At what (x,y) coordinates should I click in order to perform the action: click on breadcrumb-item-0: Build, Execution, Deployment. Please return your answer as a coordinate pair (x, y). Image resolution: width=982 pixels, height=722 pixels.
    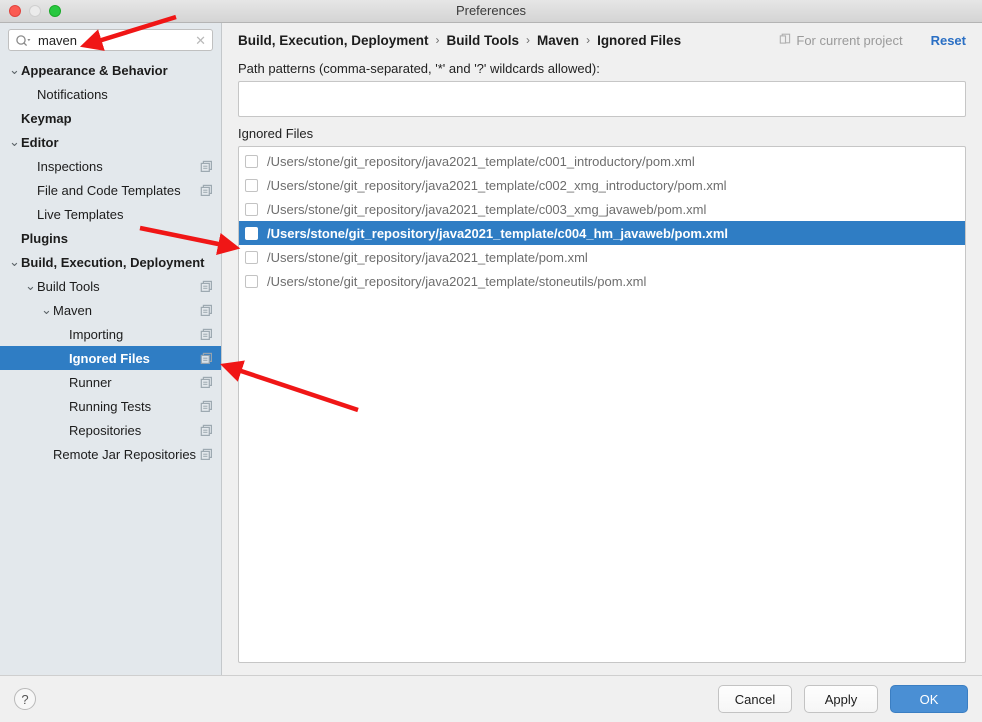
    Looking at the image, I should click on (333, 40).